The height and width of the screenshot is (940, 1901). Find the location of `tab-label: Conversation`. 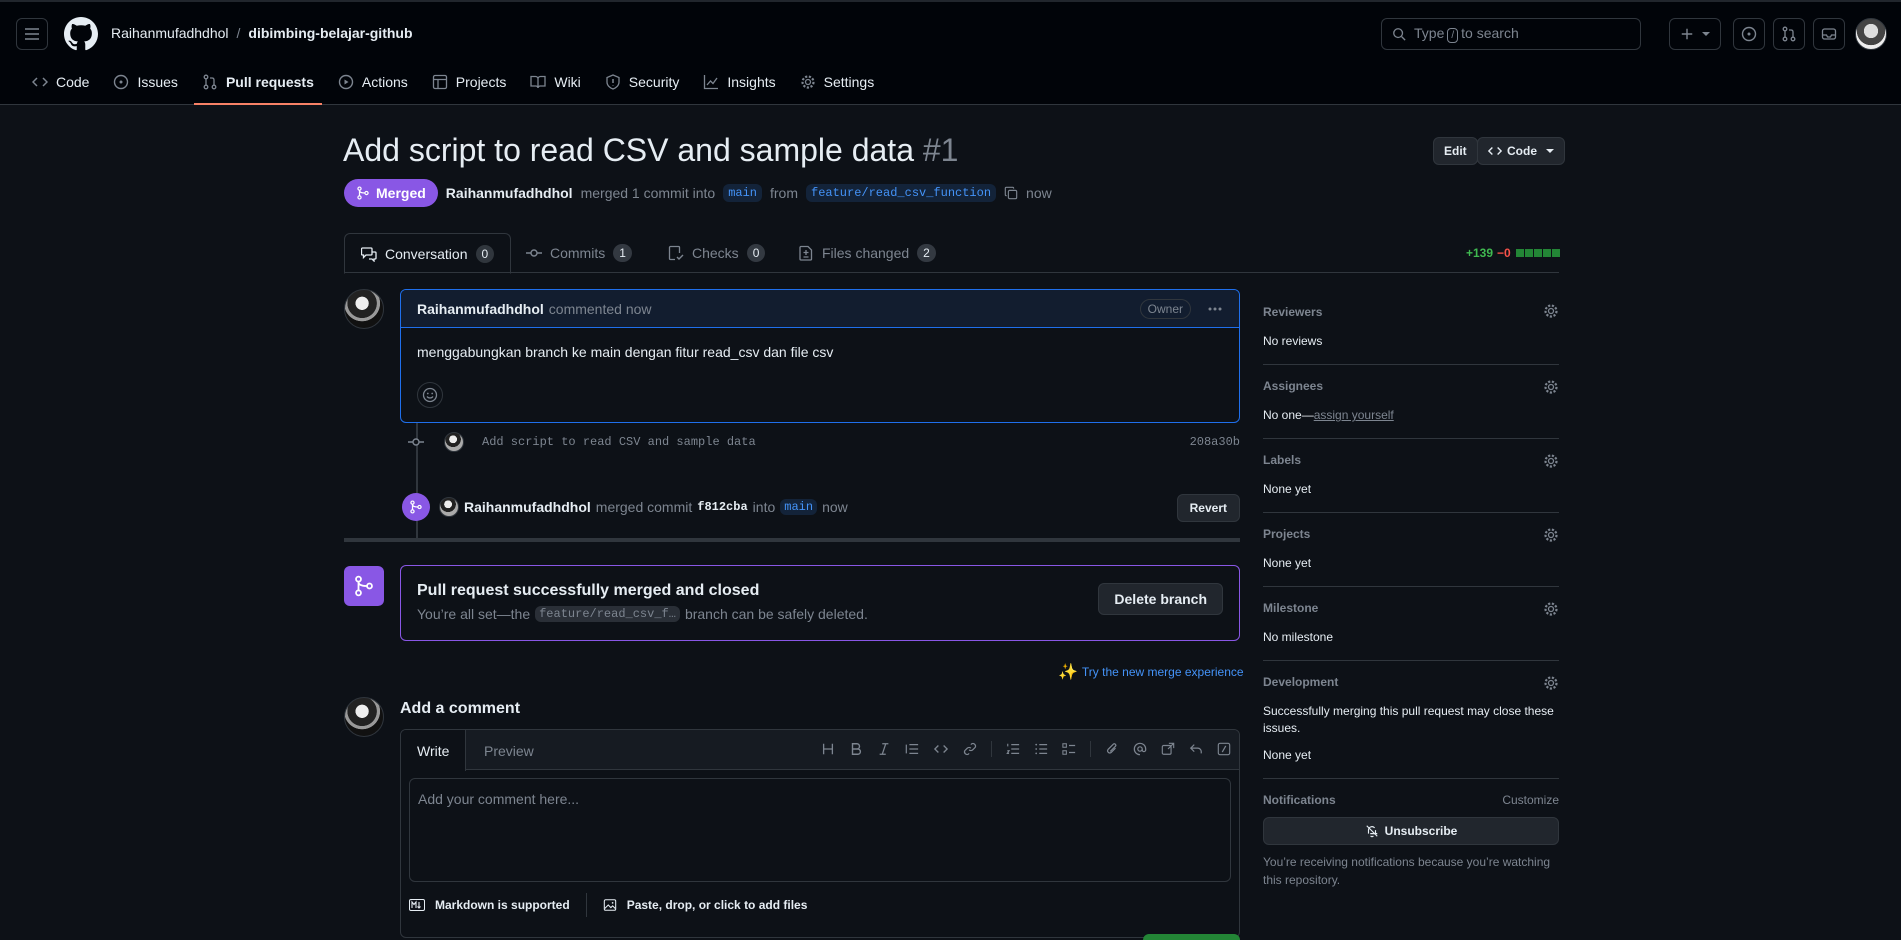

tab-label: Conversation is located at coordinates (426, 253).